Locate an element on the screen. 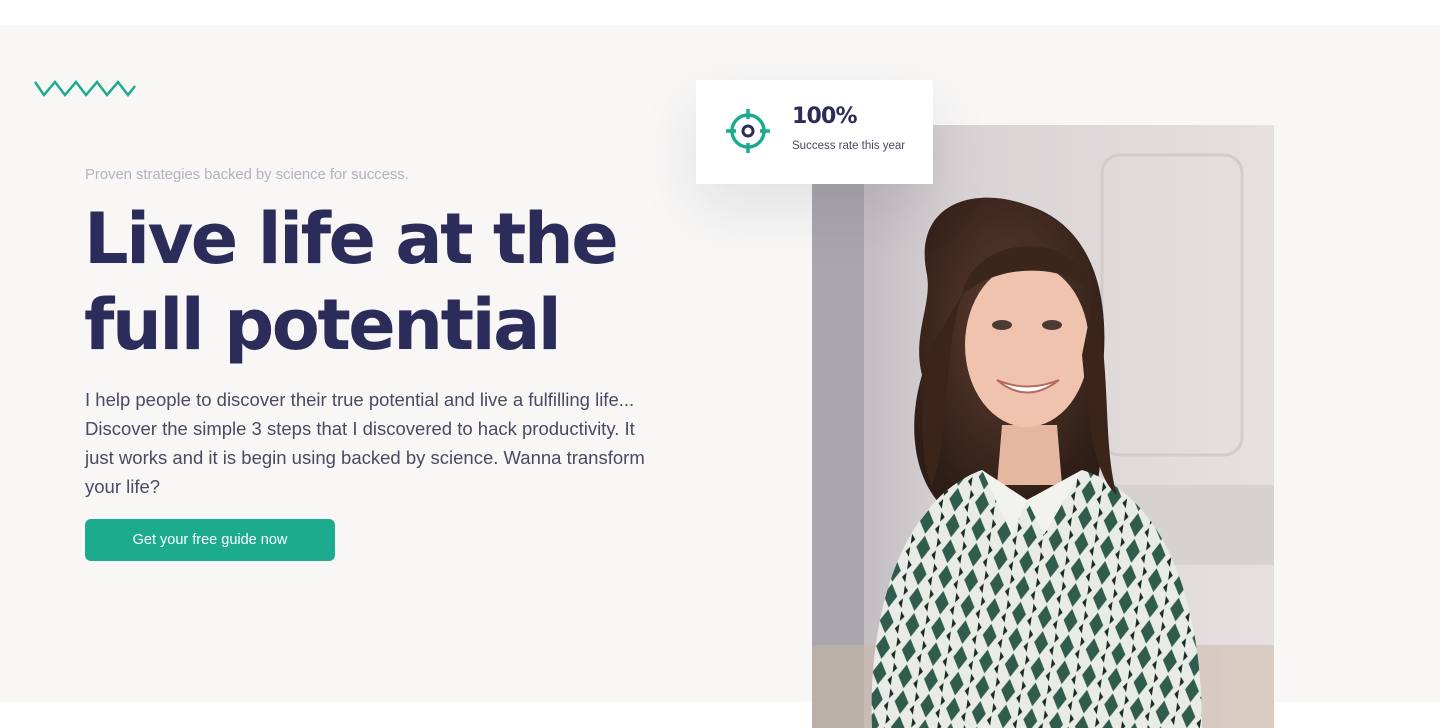 Image resolution: width=1440 pixels, height=728 pixels. stat-value: 100% is located at coordinates (825, 116).